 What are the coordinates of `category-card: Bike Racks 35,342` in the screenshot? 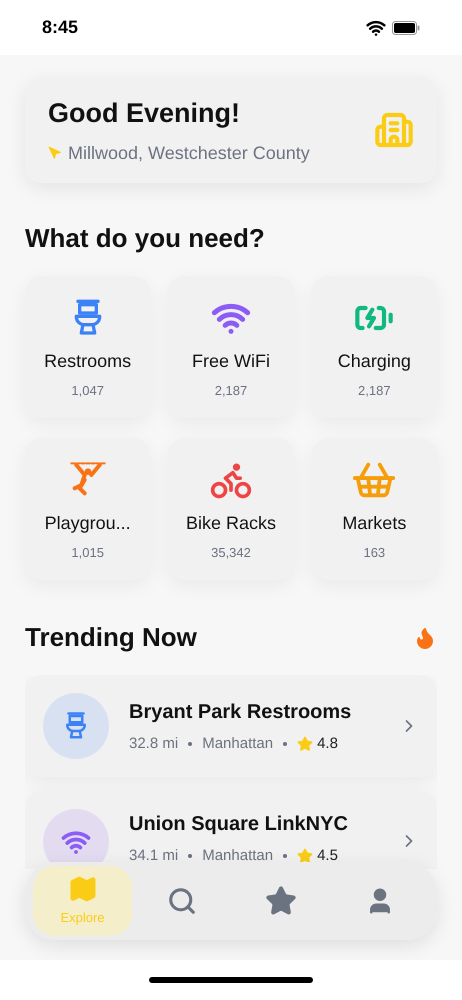 It's located at (231, 509).